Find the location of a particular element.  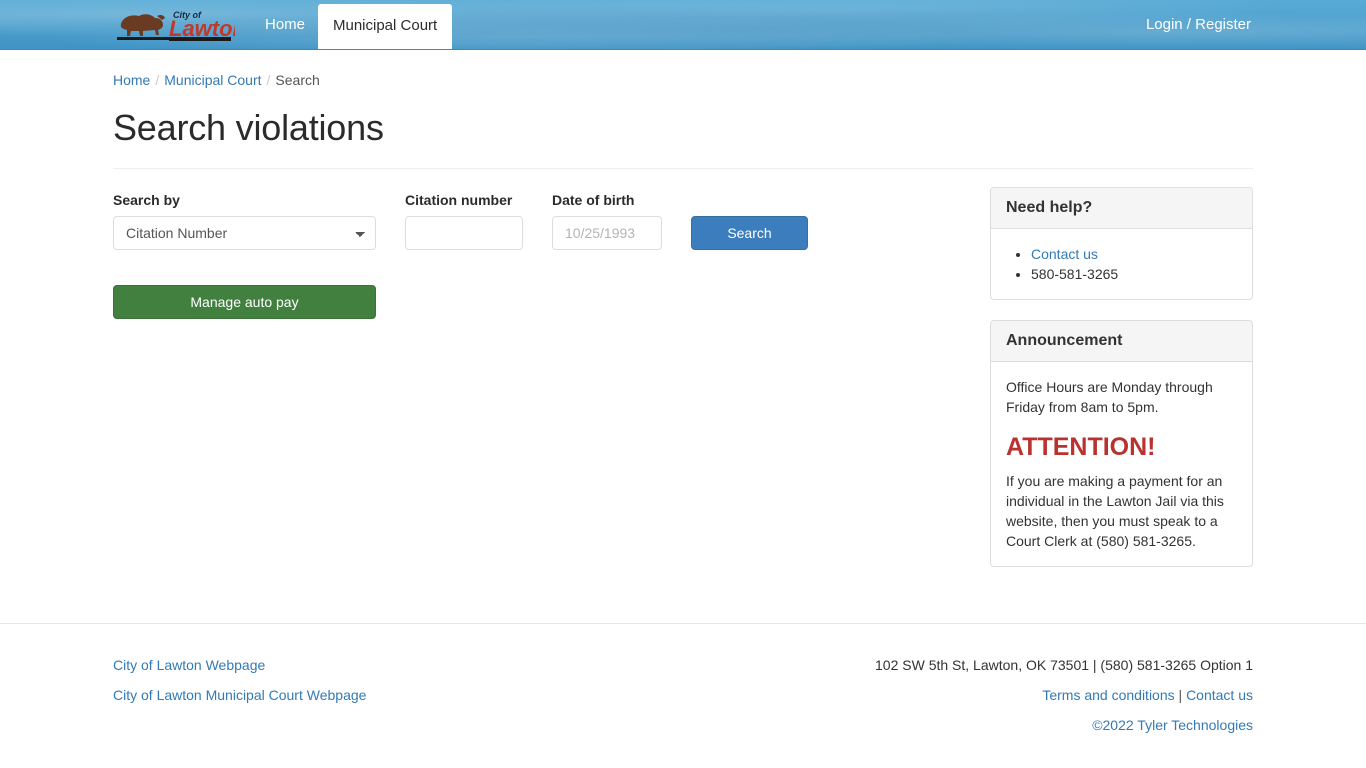

nav-item-login-register: Login / Register is located at coordinates (1198, 24).